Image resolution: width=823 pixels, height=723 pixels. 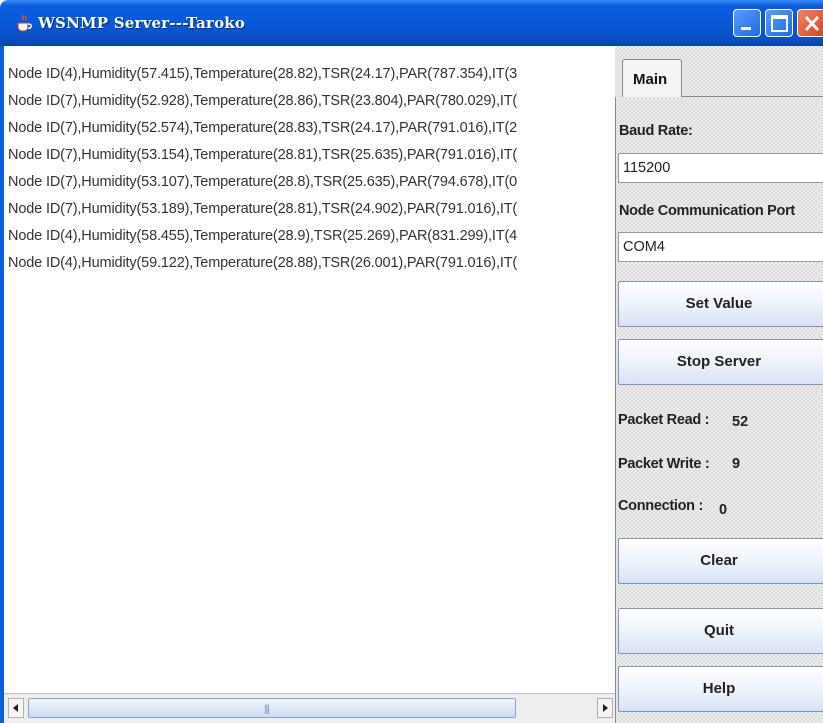 I want to click on scroll-left-button, so click(x=16, y=708).